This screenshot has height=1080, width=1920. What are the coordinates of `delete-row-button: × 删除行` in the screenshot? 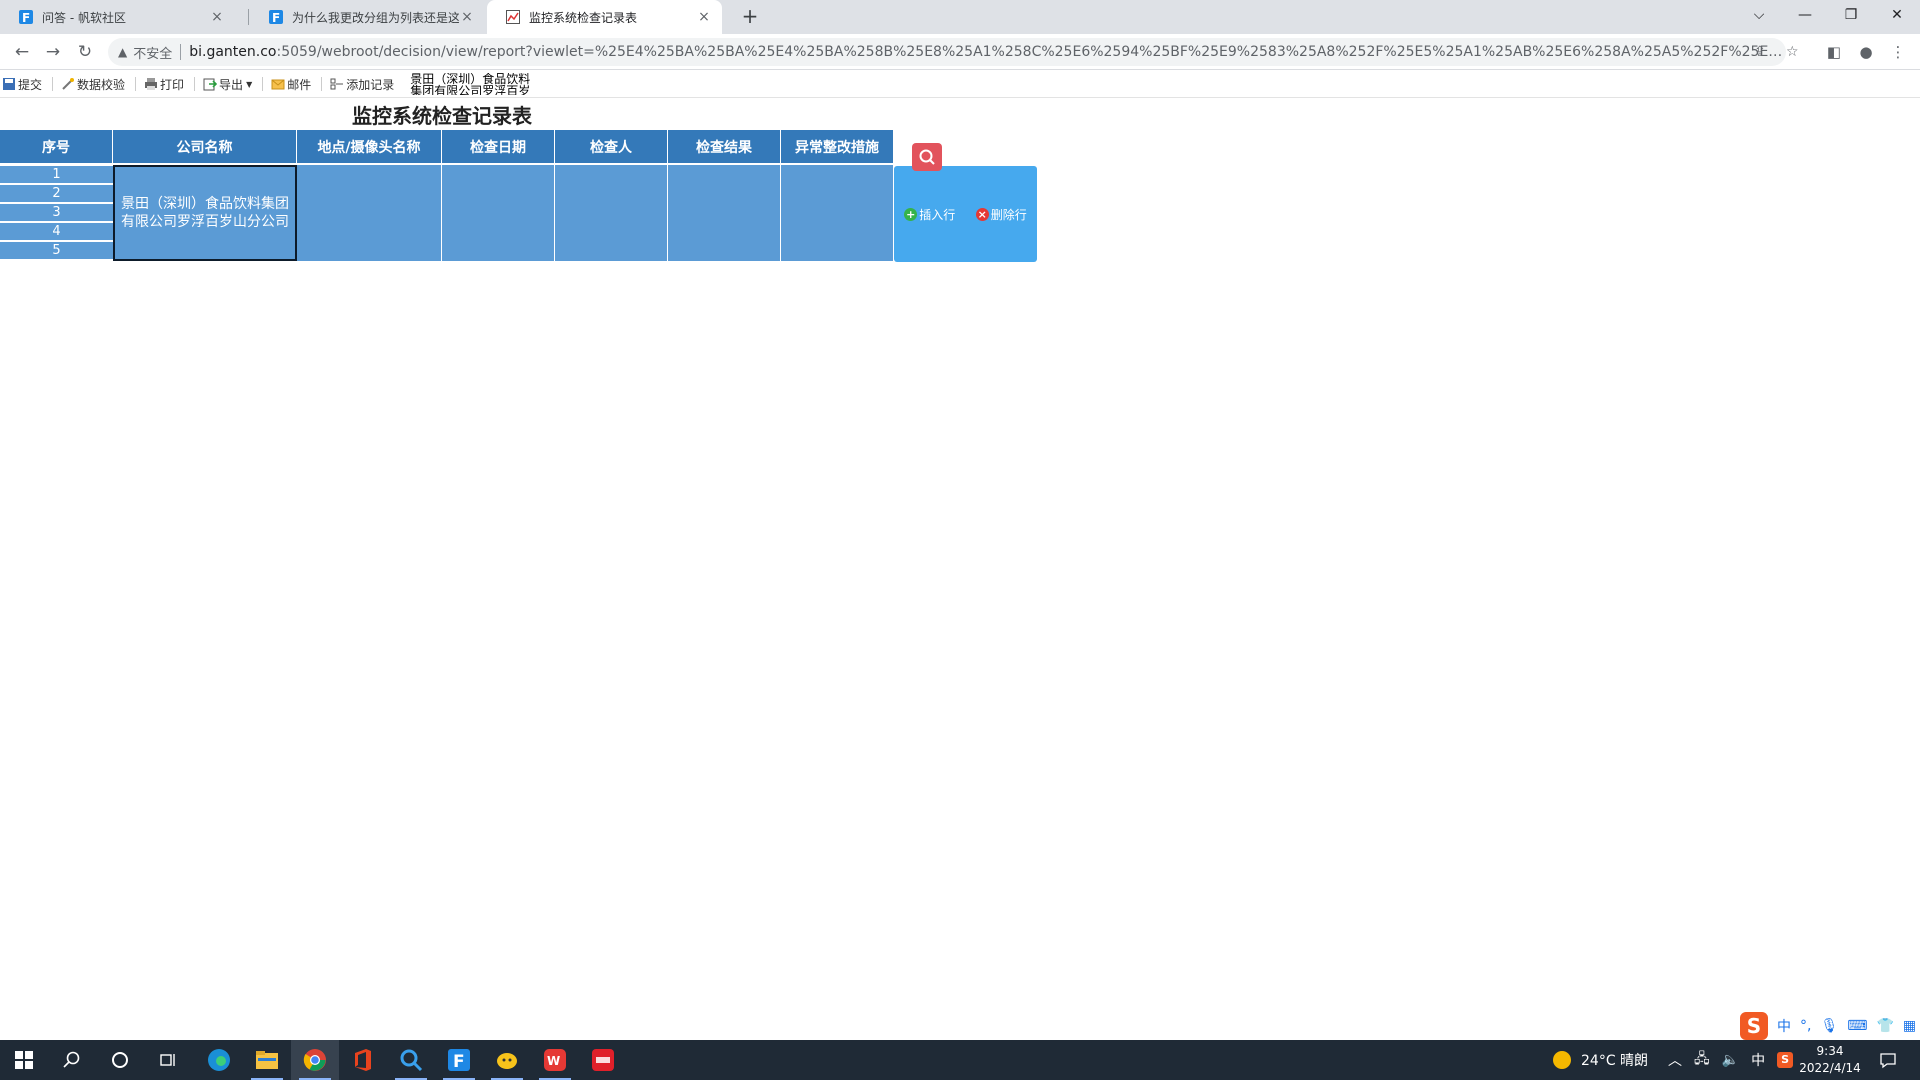 It's located at (1002, 214).